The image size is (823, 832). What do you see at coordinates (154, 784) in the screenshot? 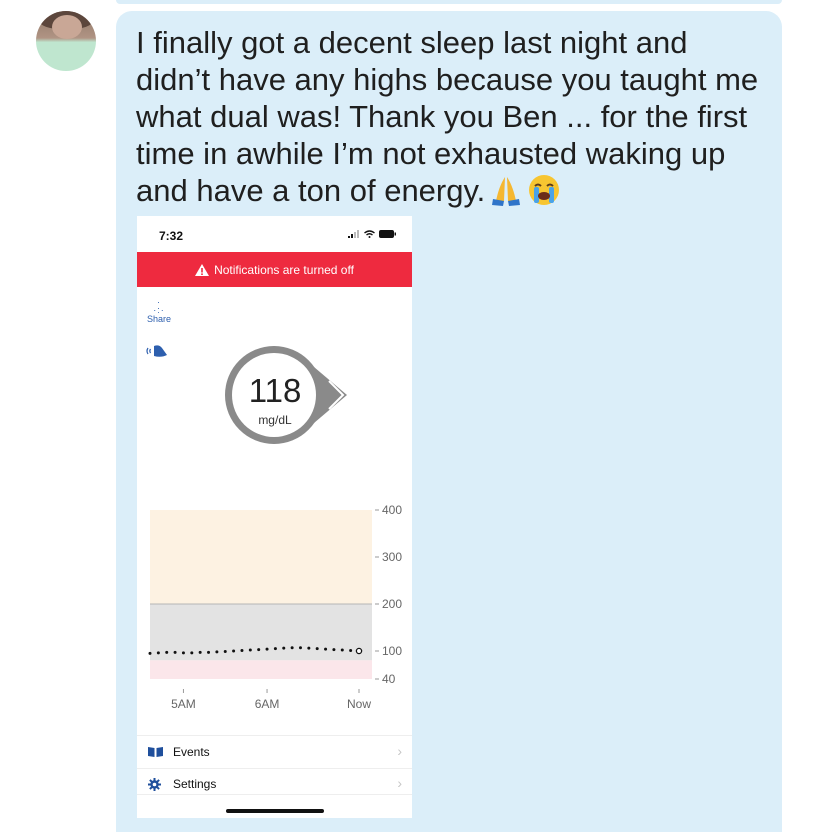
I see `gear-icon` at bounding box center [154, 784].